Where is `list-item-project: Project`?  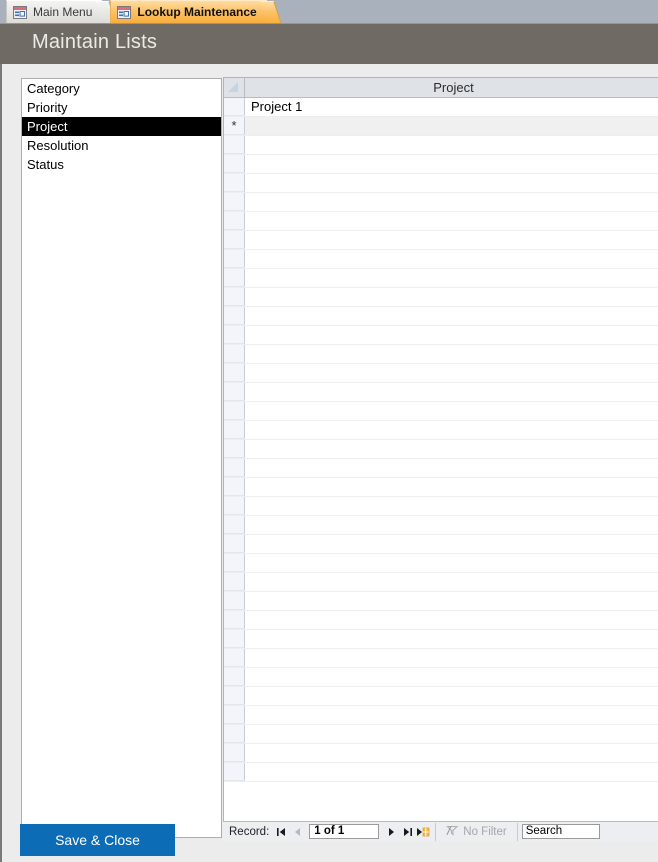
list-item-project: Project is located at coordinates (121, 126).